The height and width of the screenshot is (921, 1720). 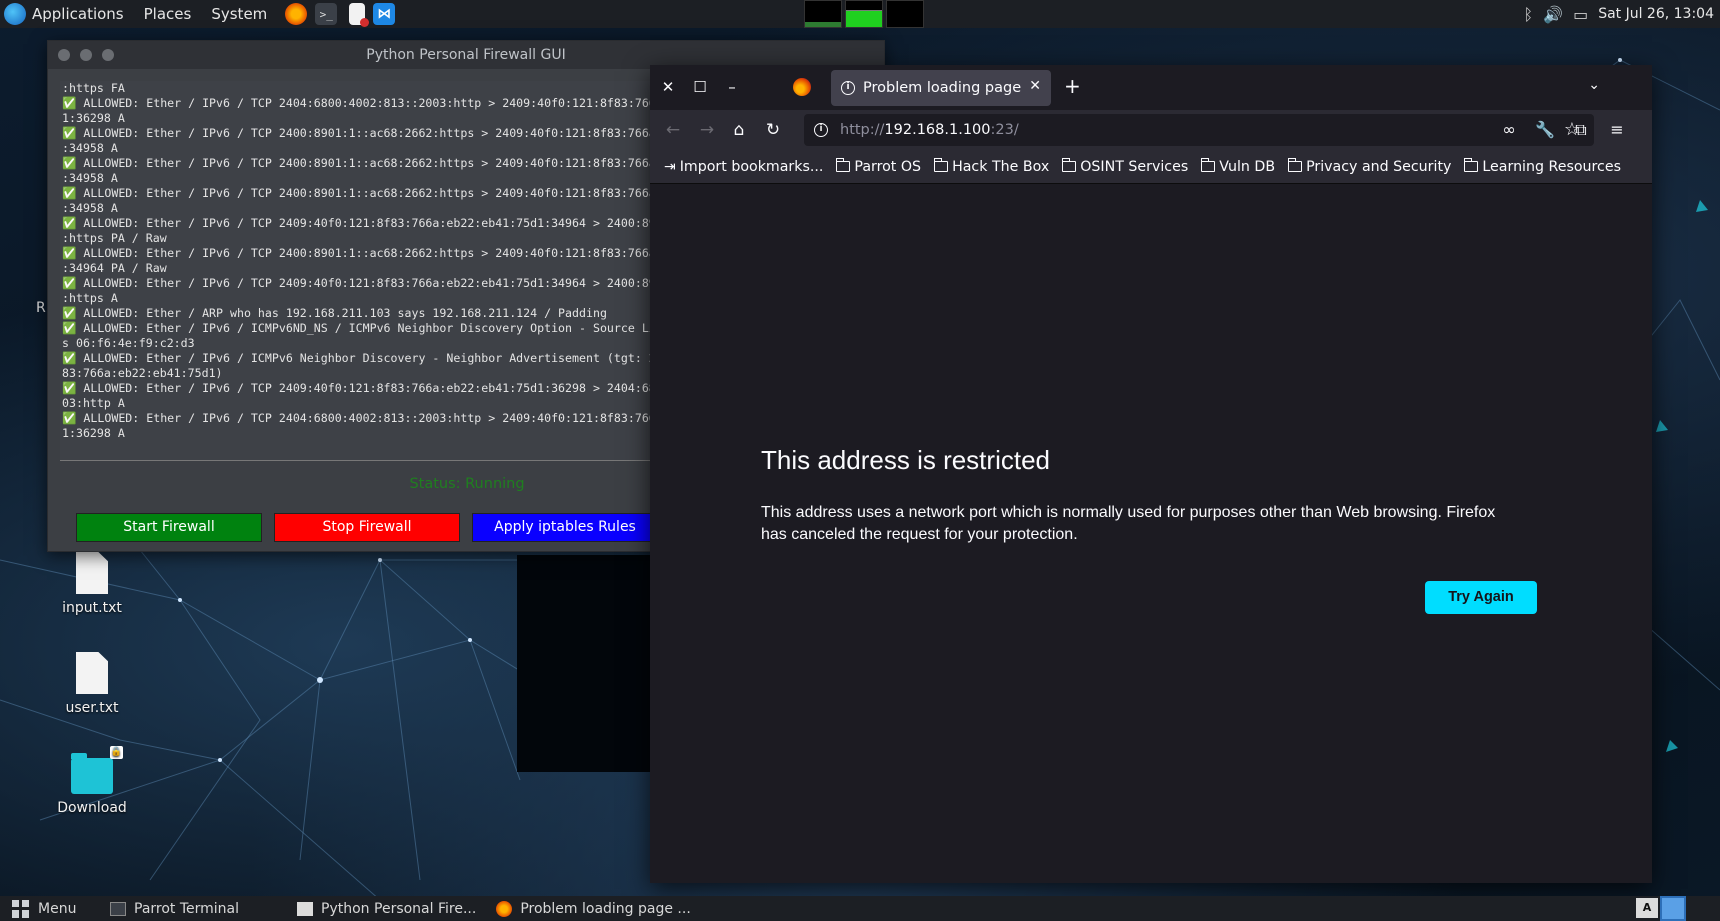 What do you see at coordinates (1545, 130) in the screenshot?
I see `wrench-icon: 🔧` at bounding box center [1545, 130].